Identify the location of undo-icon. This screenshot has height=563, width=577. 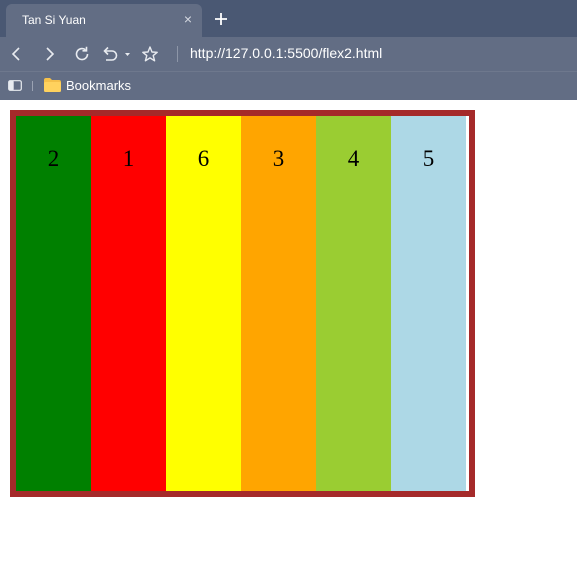
(117, 54).